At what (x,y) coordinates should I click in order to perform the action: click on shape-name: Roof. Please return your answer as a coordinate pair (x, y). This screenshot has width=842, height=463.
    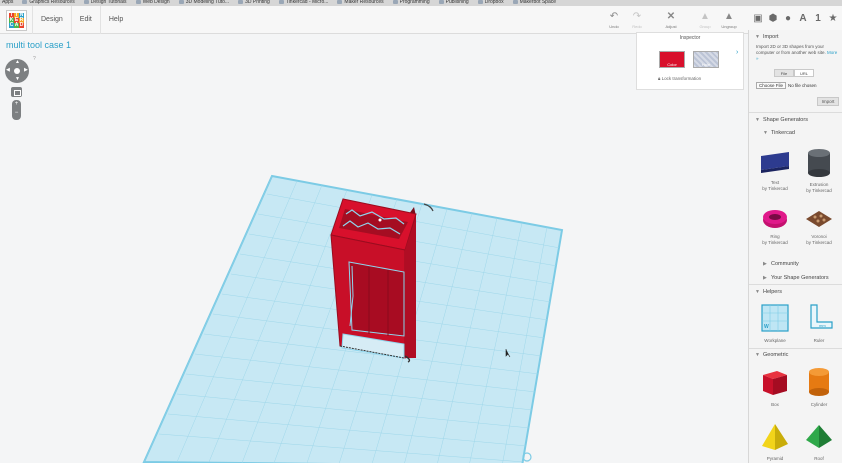
    Looking at the image, I should click on (819, 458).